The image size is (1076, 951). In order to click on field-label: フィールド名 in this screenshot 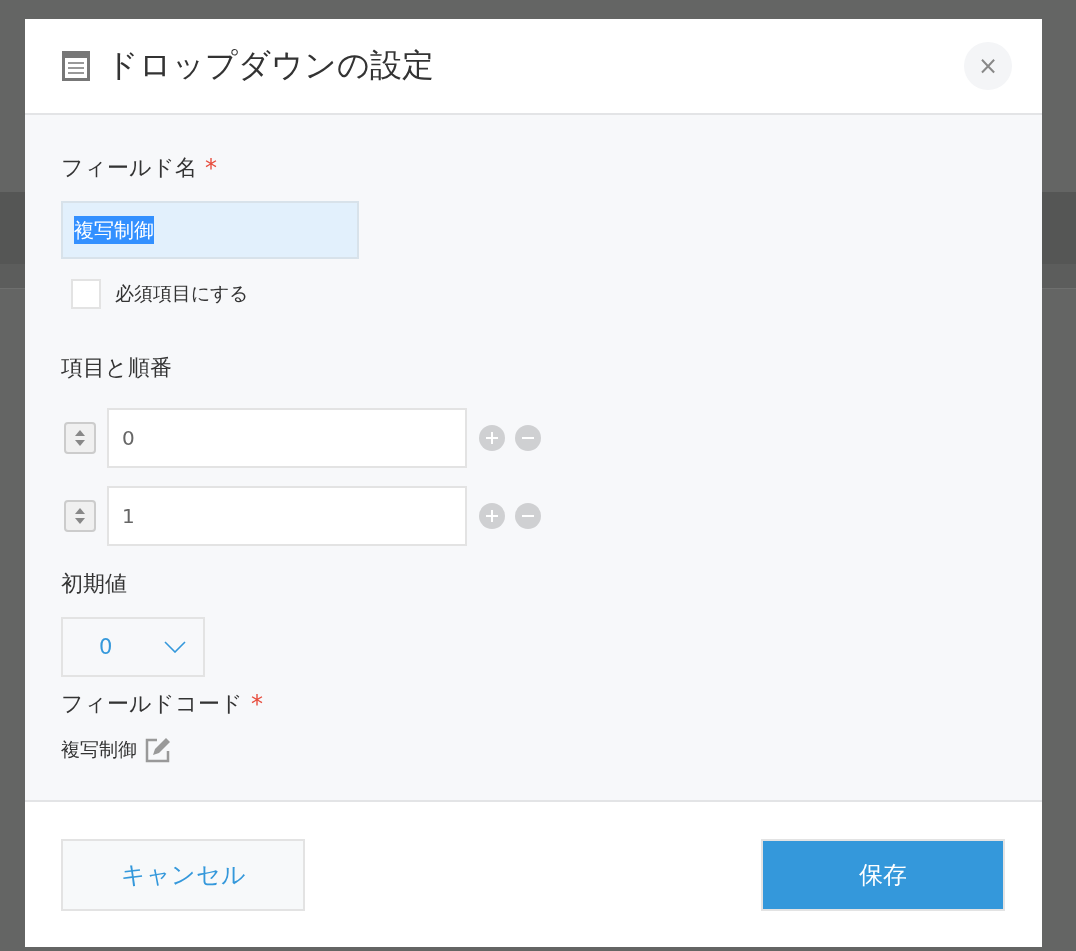, I will do `click(129, 168)`.